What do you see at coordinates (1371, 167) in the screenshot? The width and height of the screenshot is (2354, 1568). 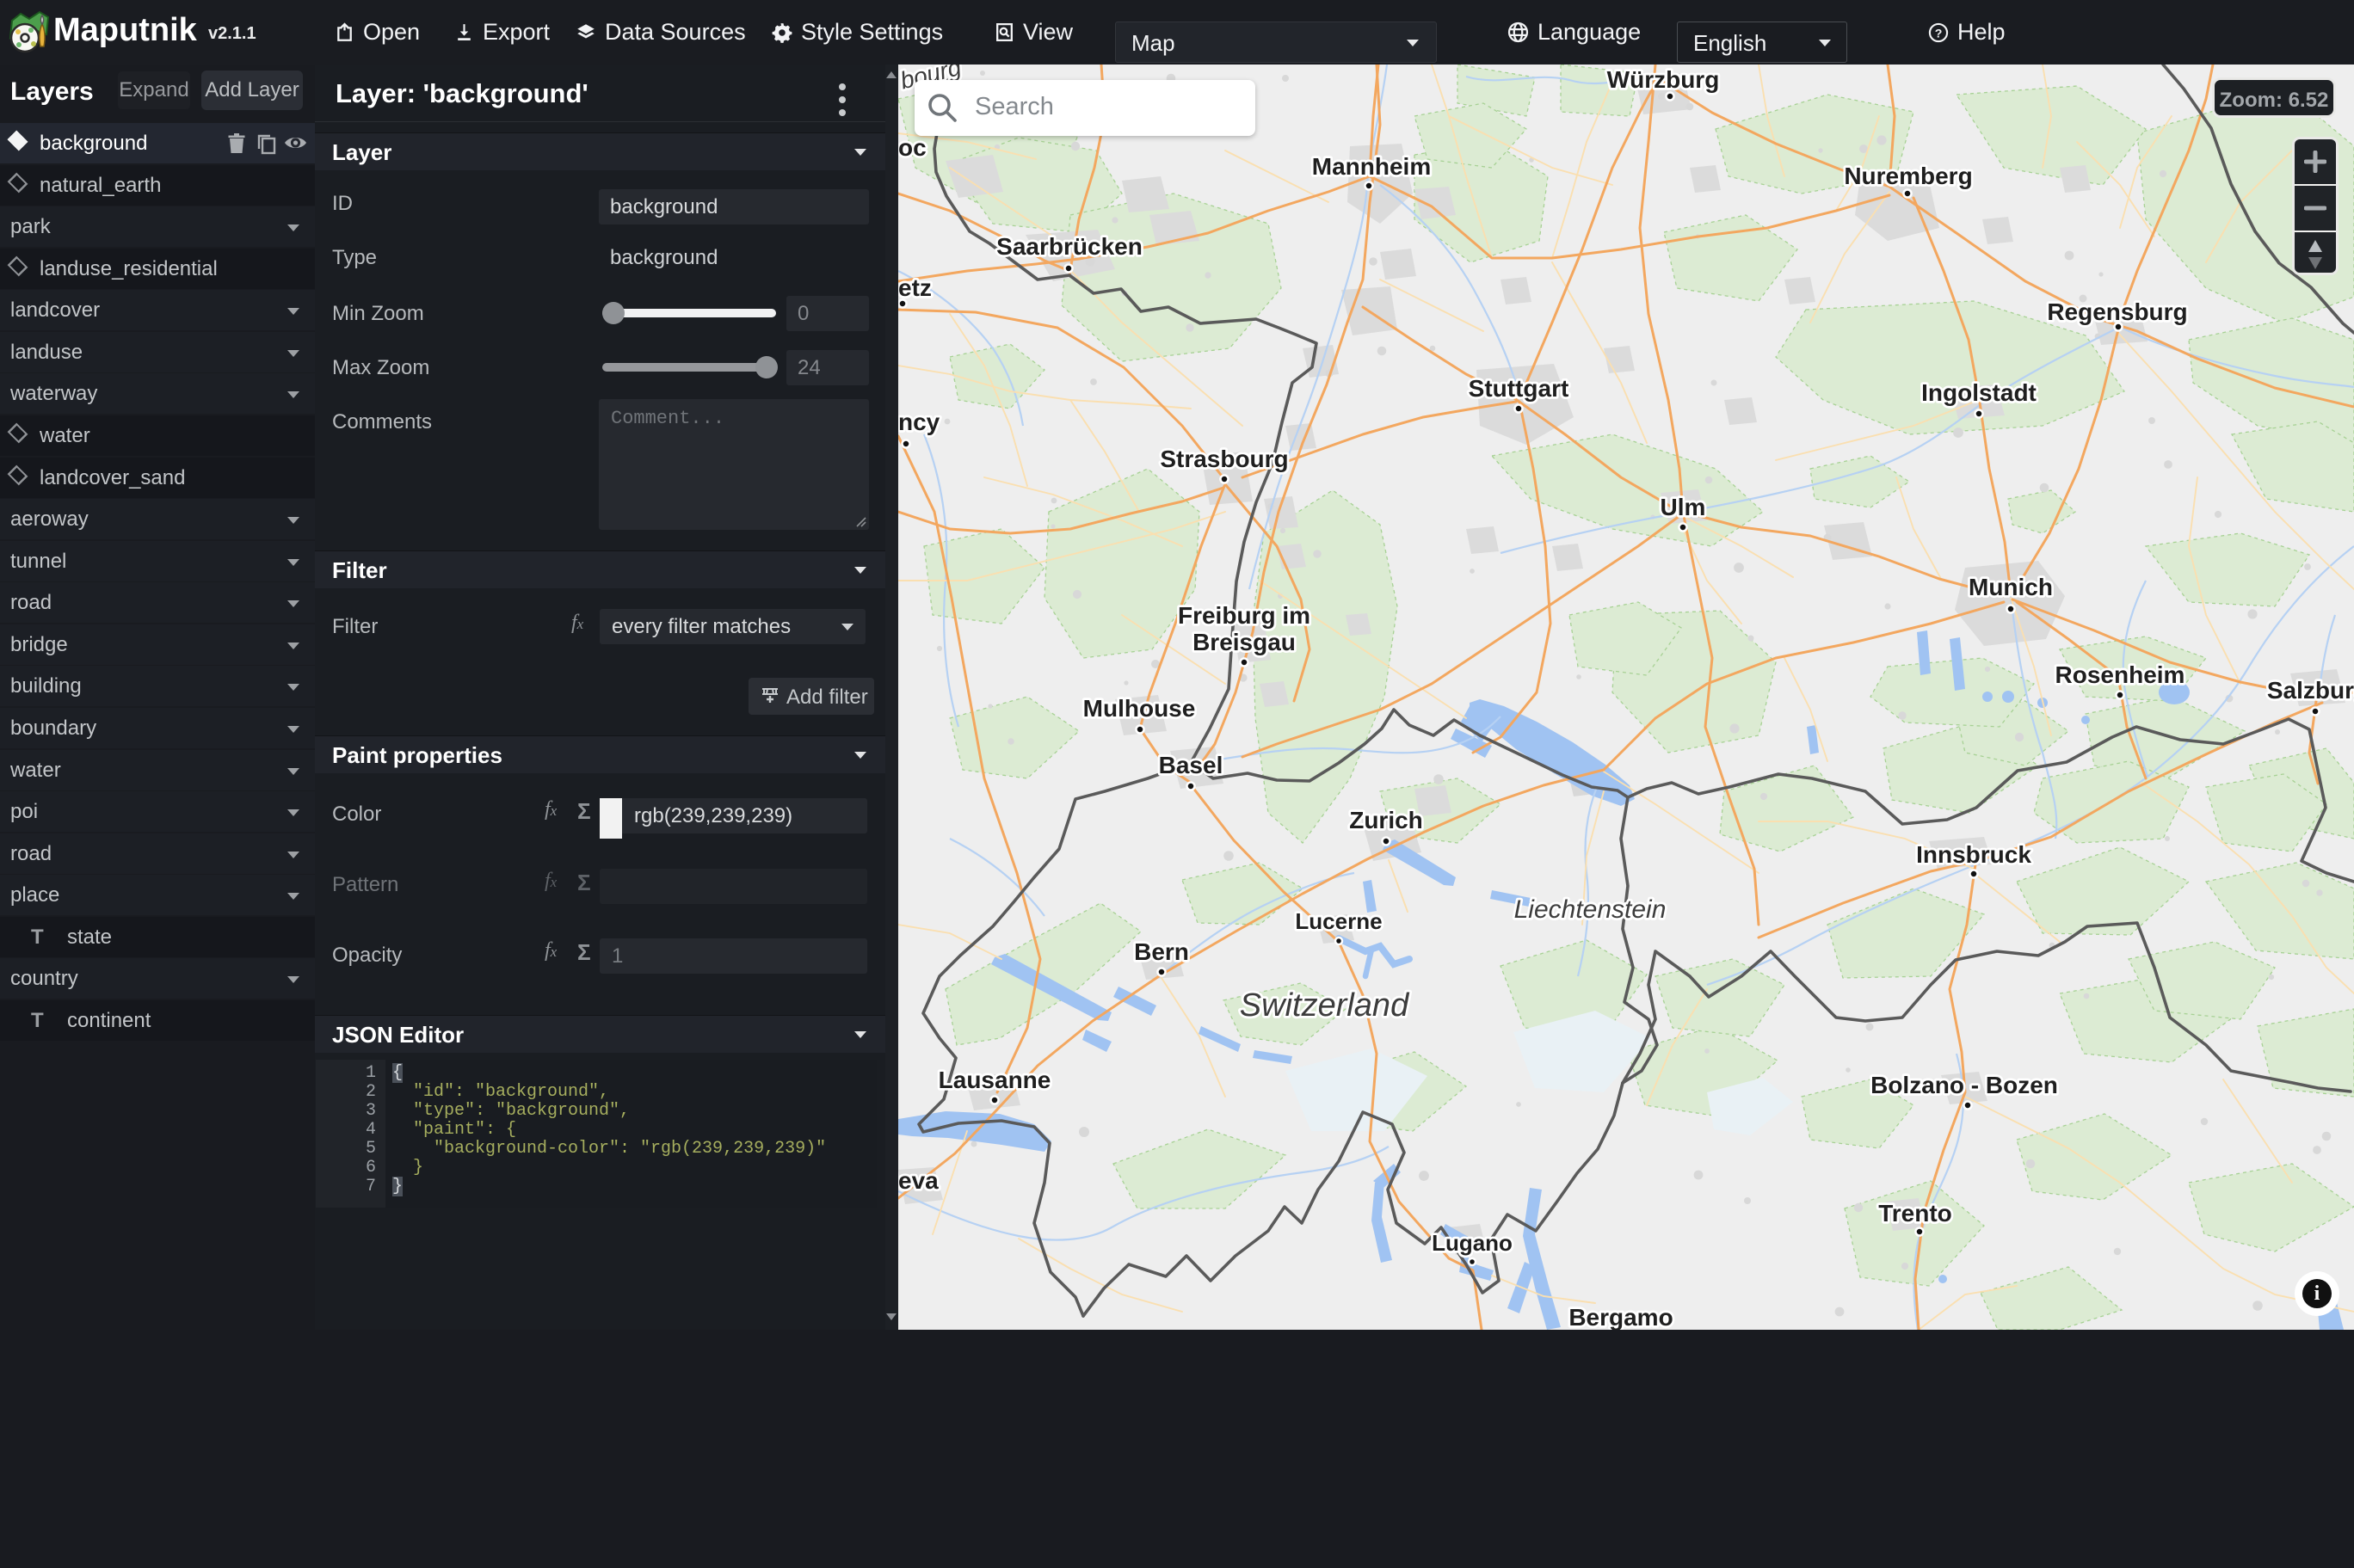 I see `svg-text: Mannheim` at bounding box center [1371, 167].